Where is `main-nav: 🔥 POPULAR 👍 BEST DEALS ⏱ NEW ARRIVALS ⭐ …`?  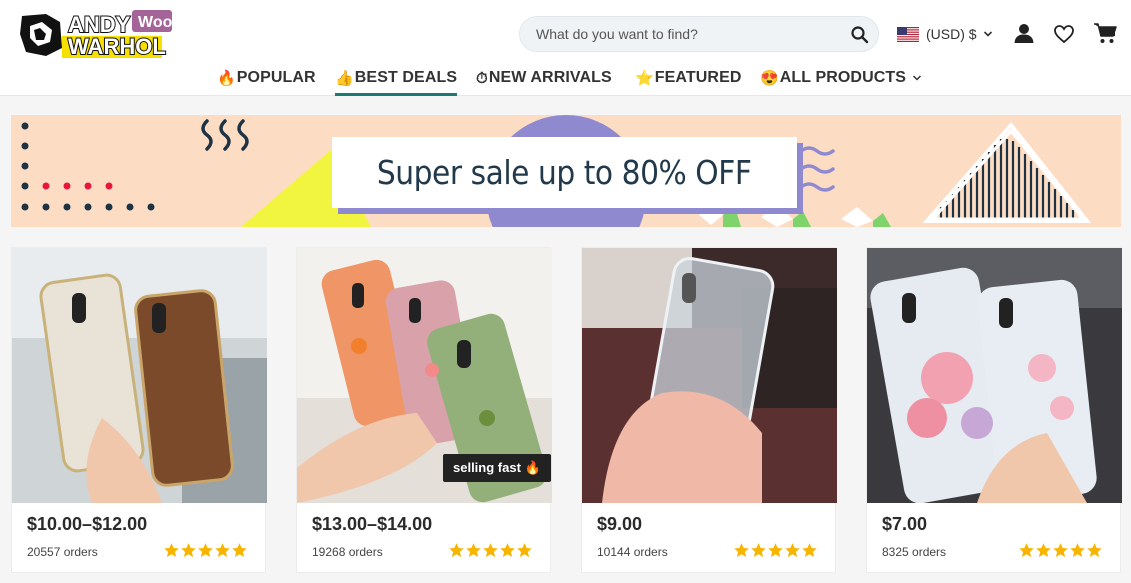 main-nav: 🔥 POPULAR 👍 BEST DEALS ⏱ NEW ARRIVALS ⭐ … is located at coordinates (565, 79).